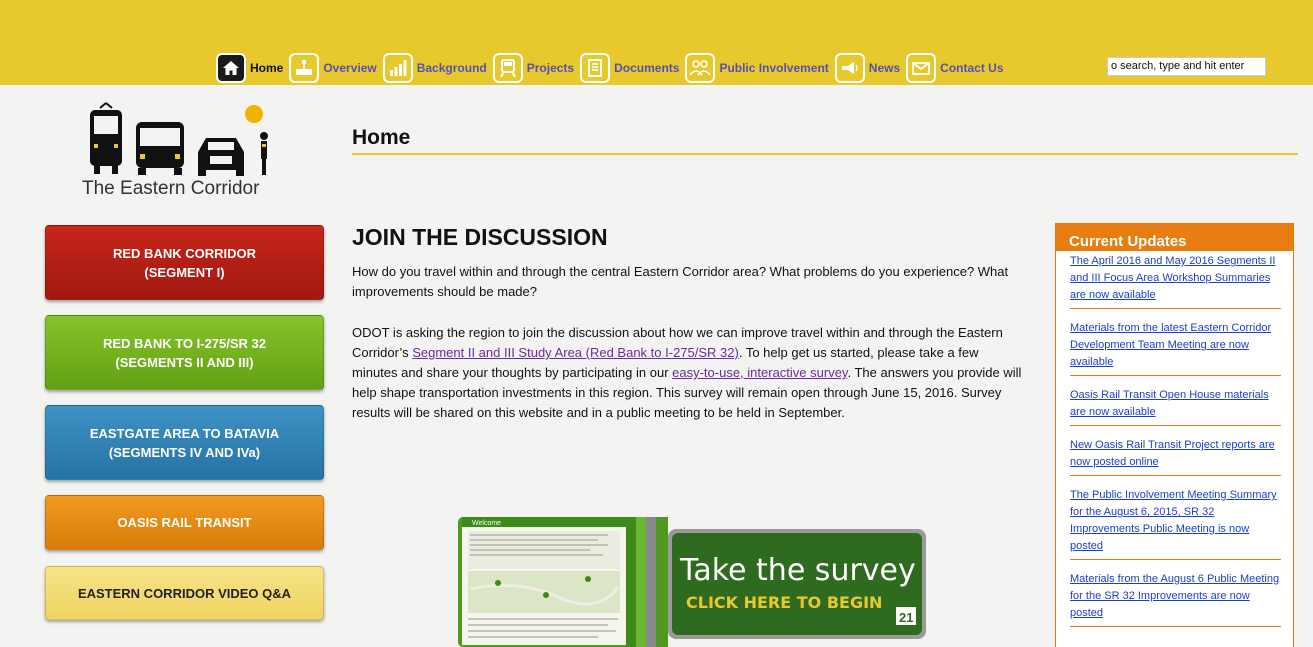 Image resolution: width=1313 pixels, height=647 pixels. Describe the element at coordinates (849, 68) in the screenshot. I see `megaphone-icon` at that location.